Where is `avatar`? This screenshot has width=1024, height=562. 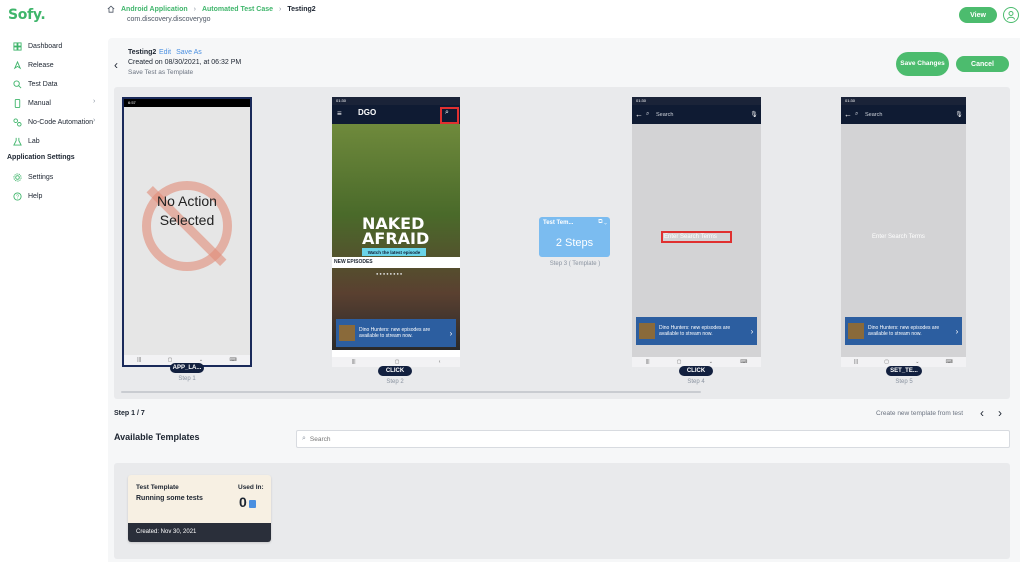
avatar is located at coordinates (1011, 15).